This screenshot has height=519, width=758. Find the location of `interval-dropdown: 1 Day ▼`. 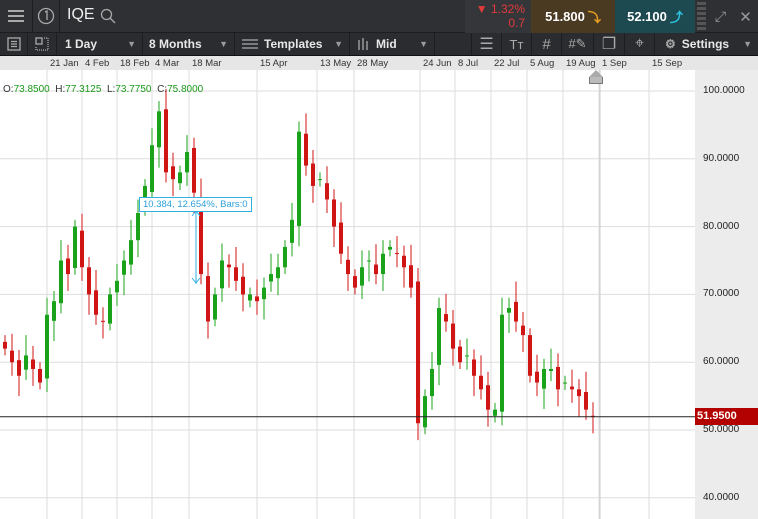

interval-dropdown: 1 Day ▼ is located at coordinates (100, 44).